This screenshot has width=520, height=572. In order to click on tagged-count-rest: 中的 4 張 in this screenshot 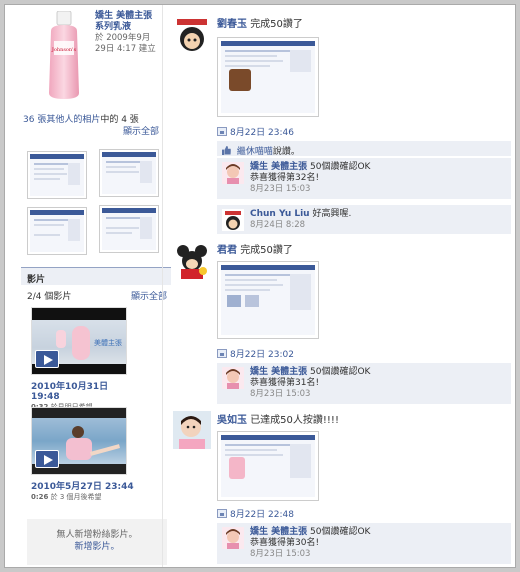, I will do `click(119, 120)`.